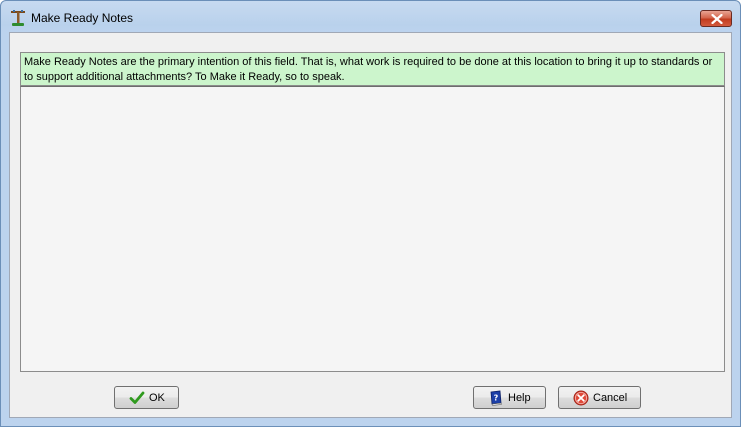 The width and height of the screenshot is (741, 427). I want to click on ok-button: OK, so click(146, 397).